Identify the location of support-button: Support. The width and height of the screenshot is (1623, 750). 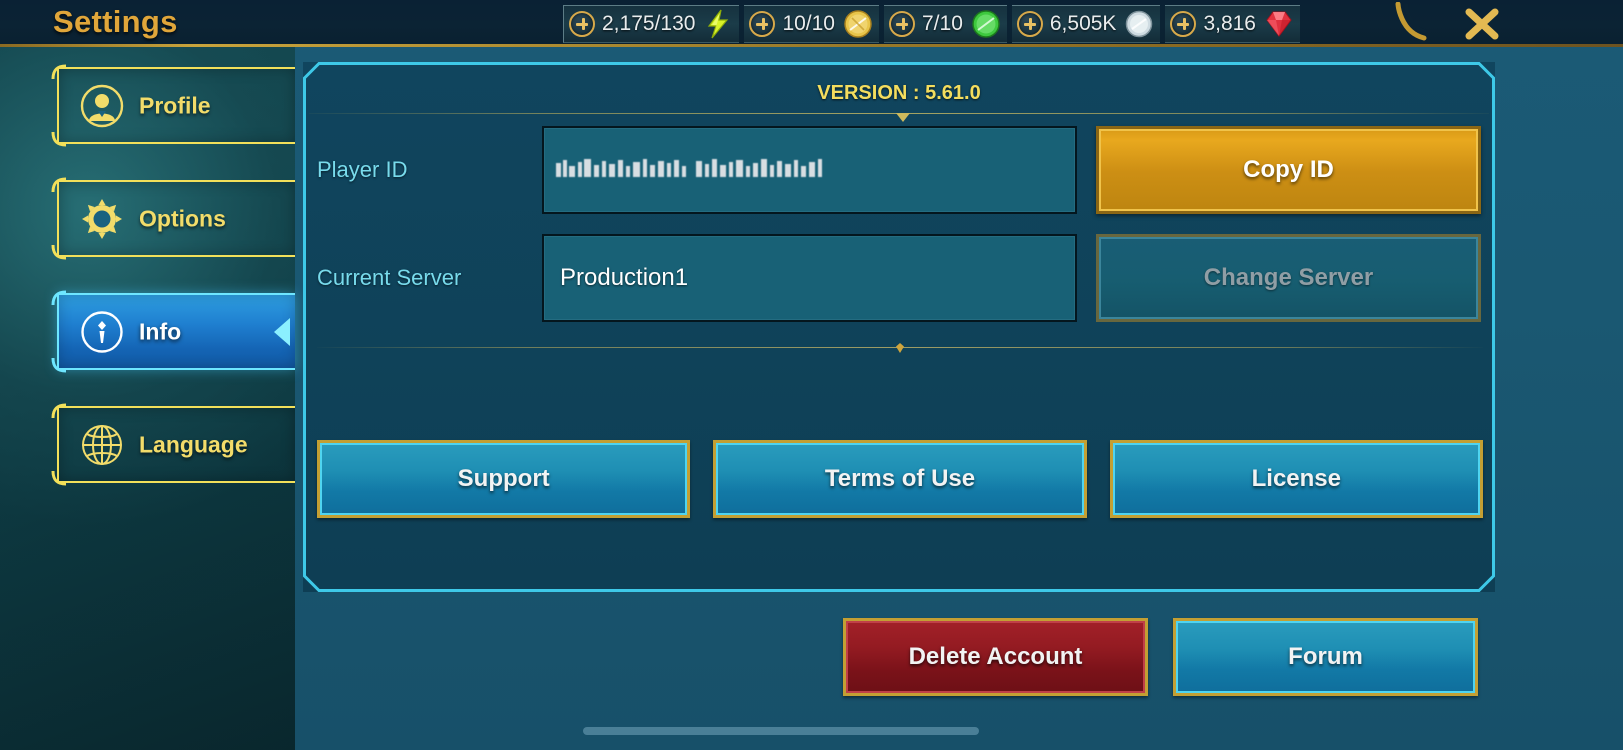
(504, 479).